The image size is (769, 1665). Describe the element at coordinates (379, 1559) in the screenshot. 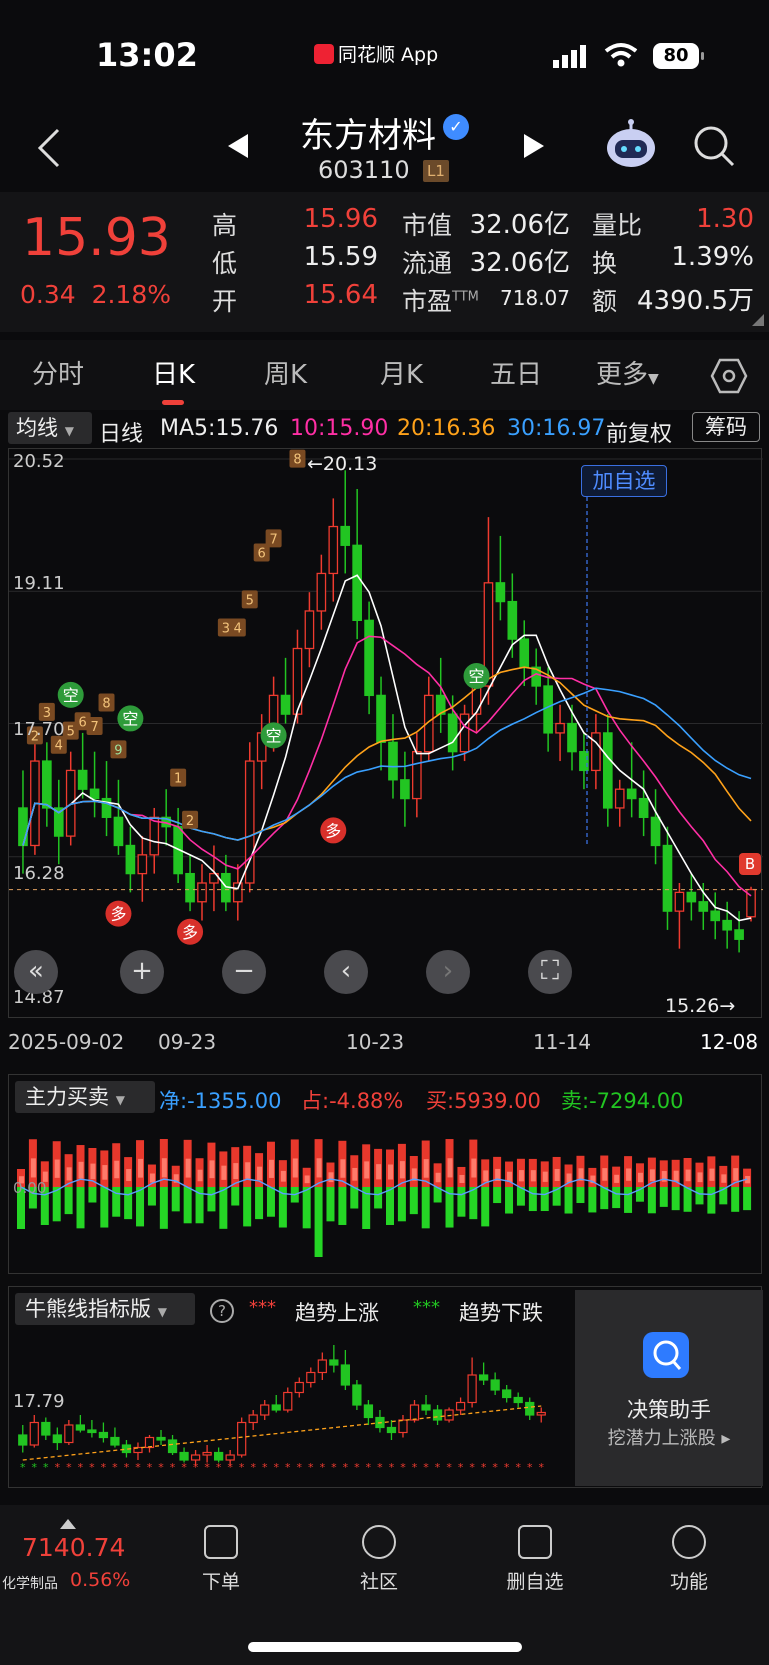

I see `nav-community: 社区` at that location.